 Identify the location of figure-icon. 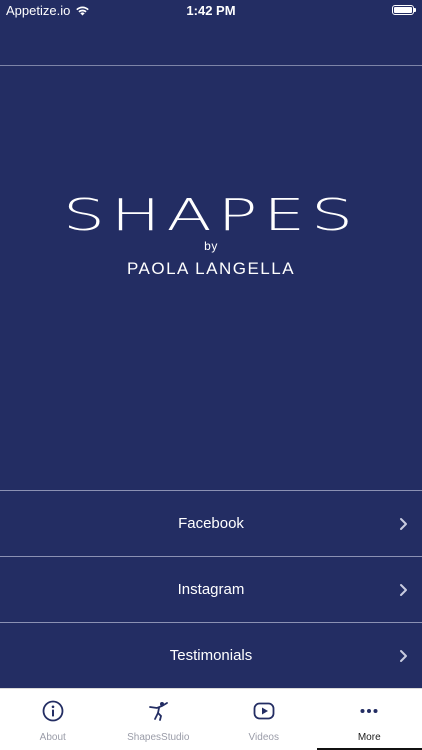
(159, 711).